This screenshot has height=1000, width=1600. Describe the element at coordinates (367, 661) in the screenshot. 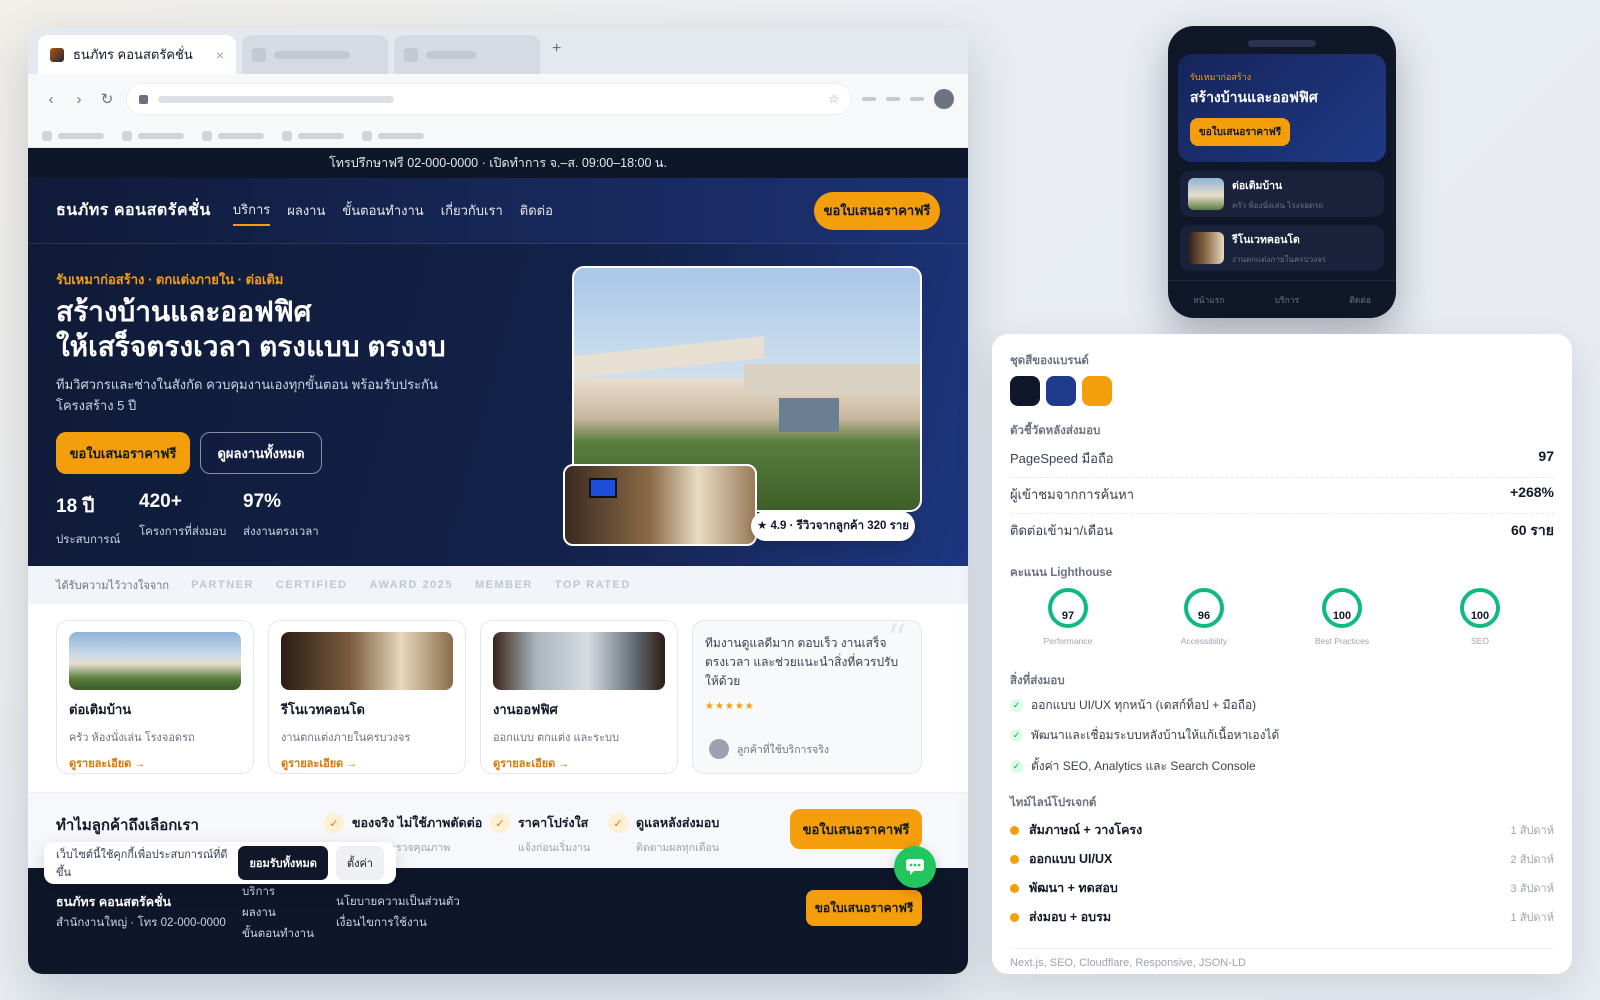

I see `service-photo` at that location.